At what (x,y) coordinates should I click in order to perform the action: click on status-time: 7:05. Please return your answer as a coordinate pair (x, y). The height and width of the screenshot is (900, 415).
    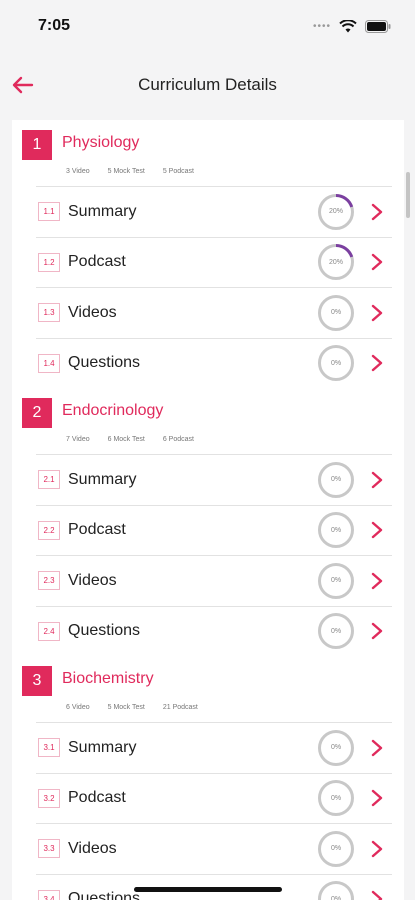
    Looking at the image, I should click on (54, 25).